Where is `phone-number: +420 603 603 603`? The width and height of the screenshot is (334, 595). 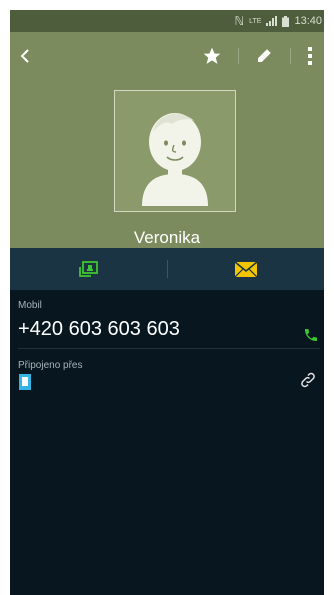 phone-number: +420 603 603 603 is located at coordinates (99, 329).